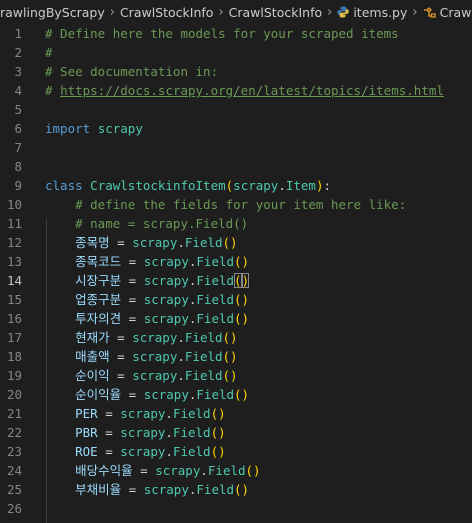 The image size is (472, 523). What do you see at coordinates (14, 413) in the screenshot?
I see `line-number: 21` at bounding box center [14, 413].